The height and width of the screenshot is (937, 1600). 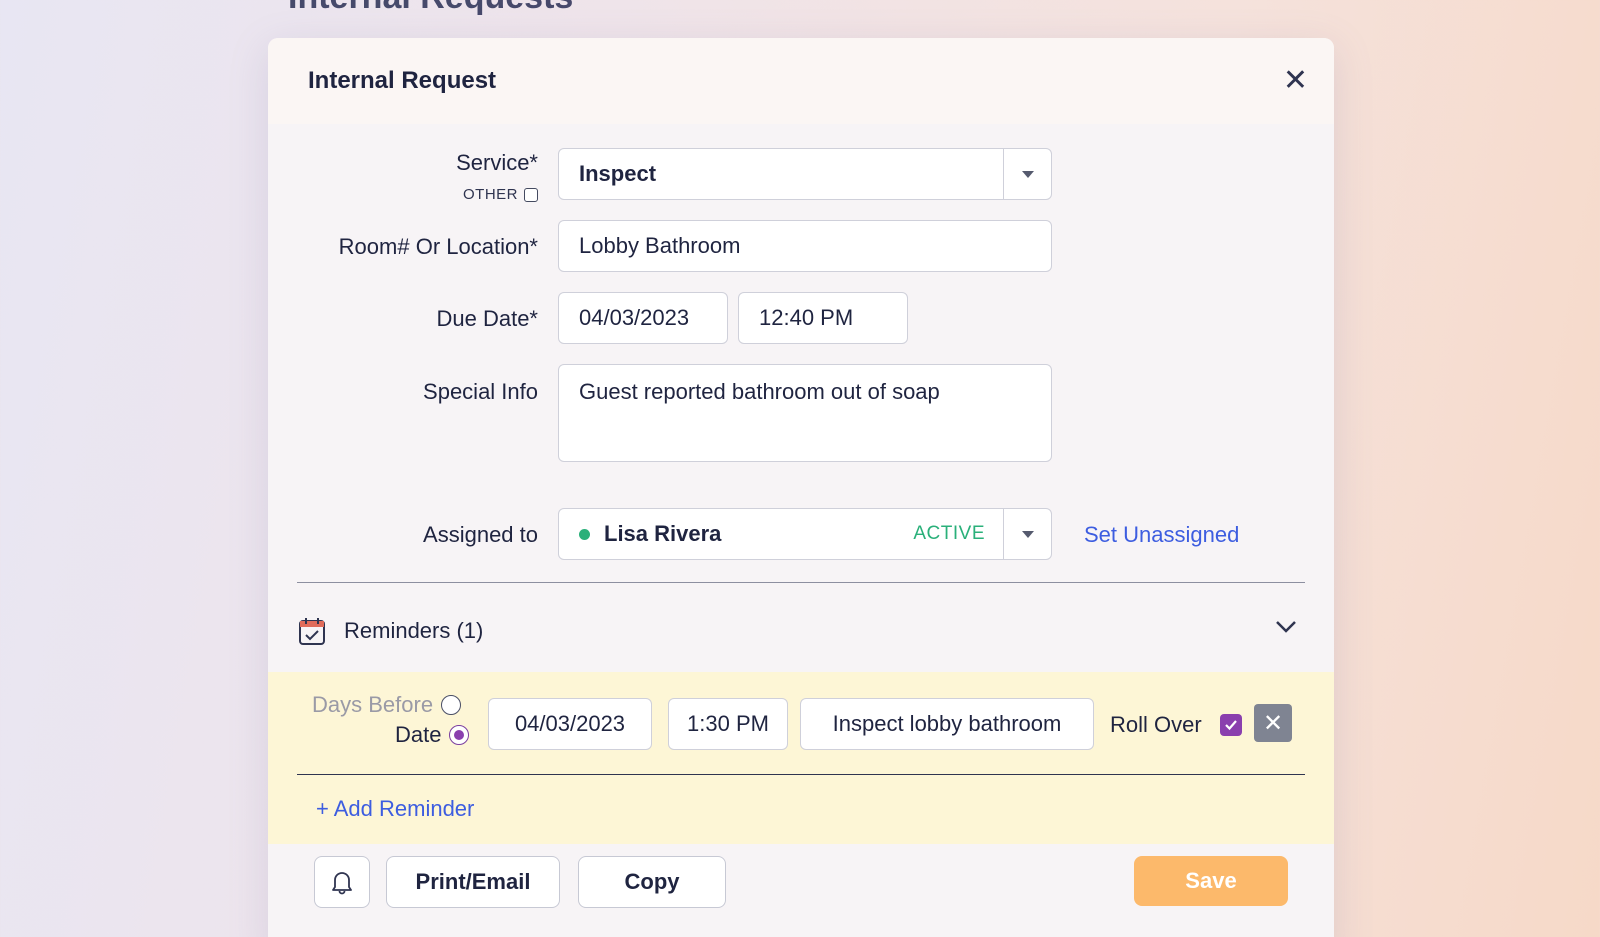 I want to click on save-button: Save, so click(x=1211, y=881).